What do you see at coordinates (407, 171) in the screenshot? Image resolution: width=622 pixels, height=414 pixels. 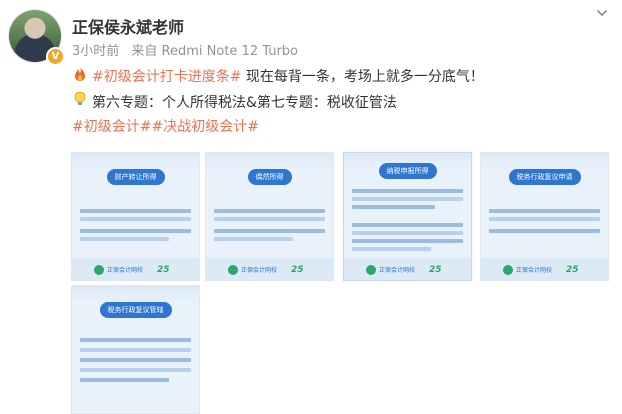 I see `thumb-title: 纳税申报所得` at bounding box center [407, 171].